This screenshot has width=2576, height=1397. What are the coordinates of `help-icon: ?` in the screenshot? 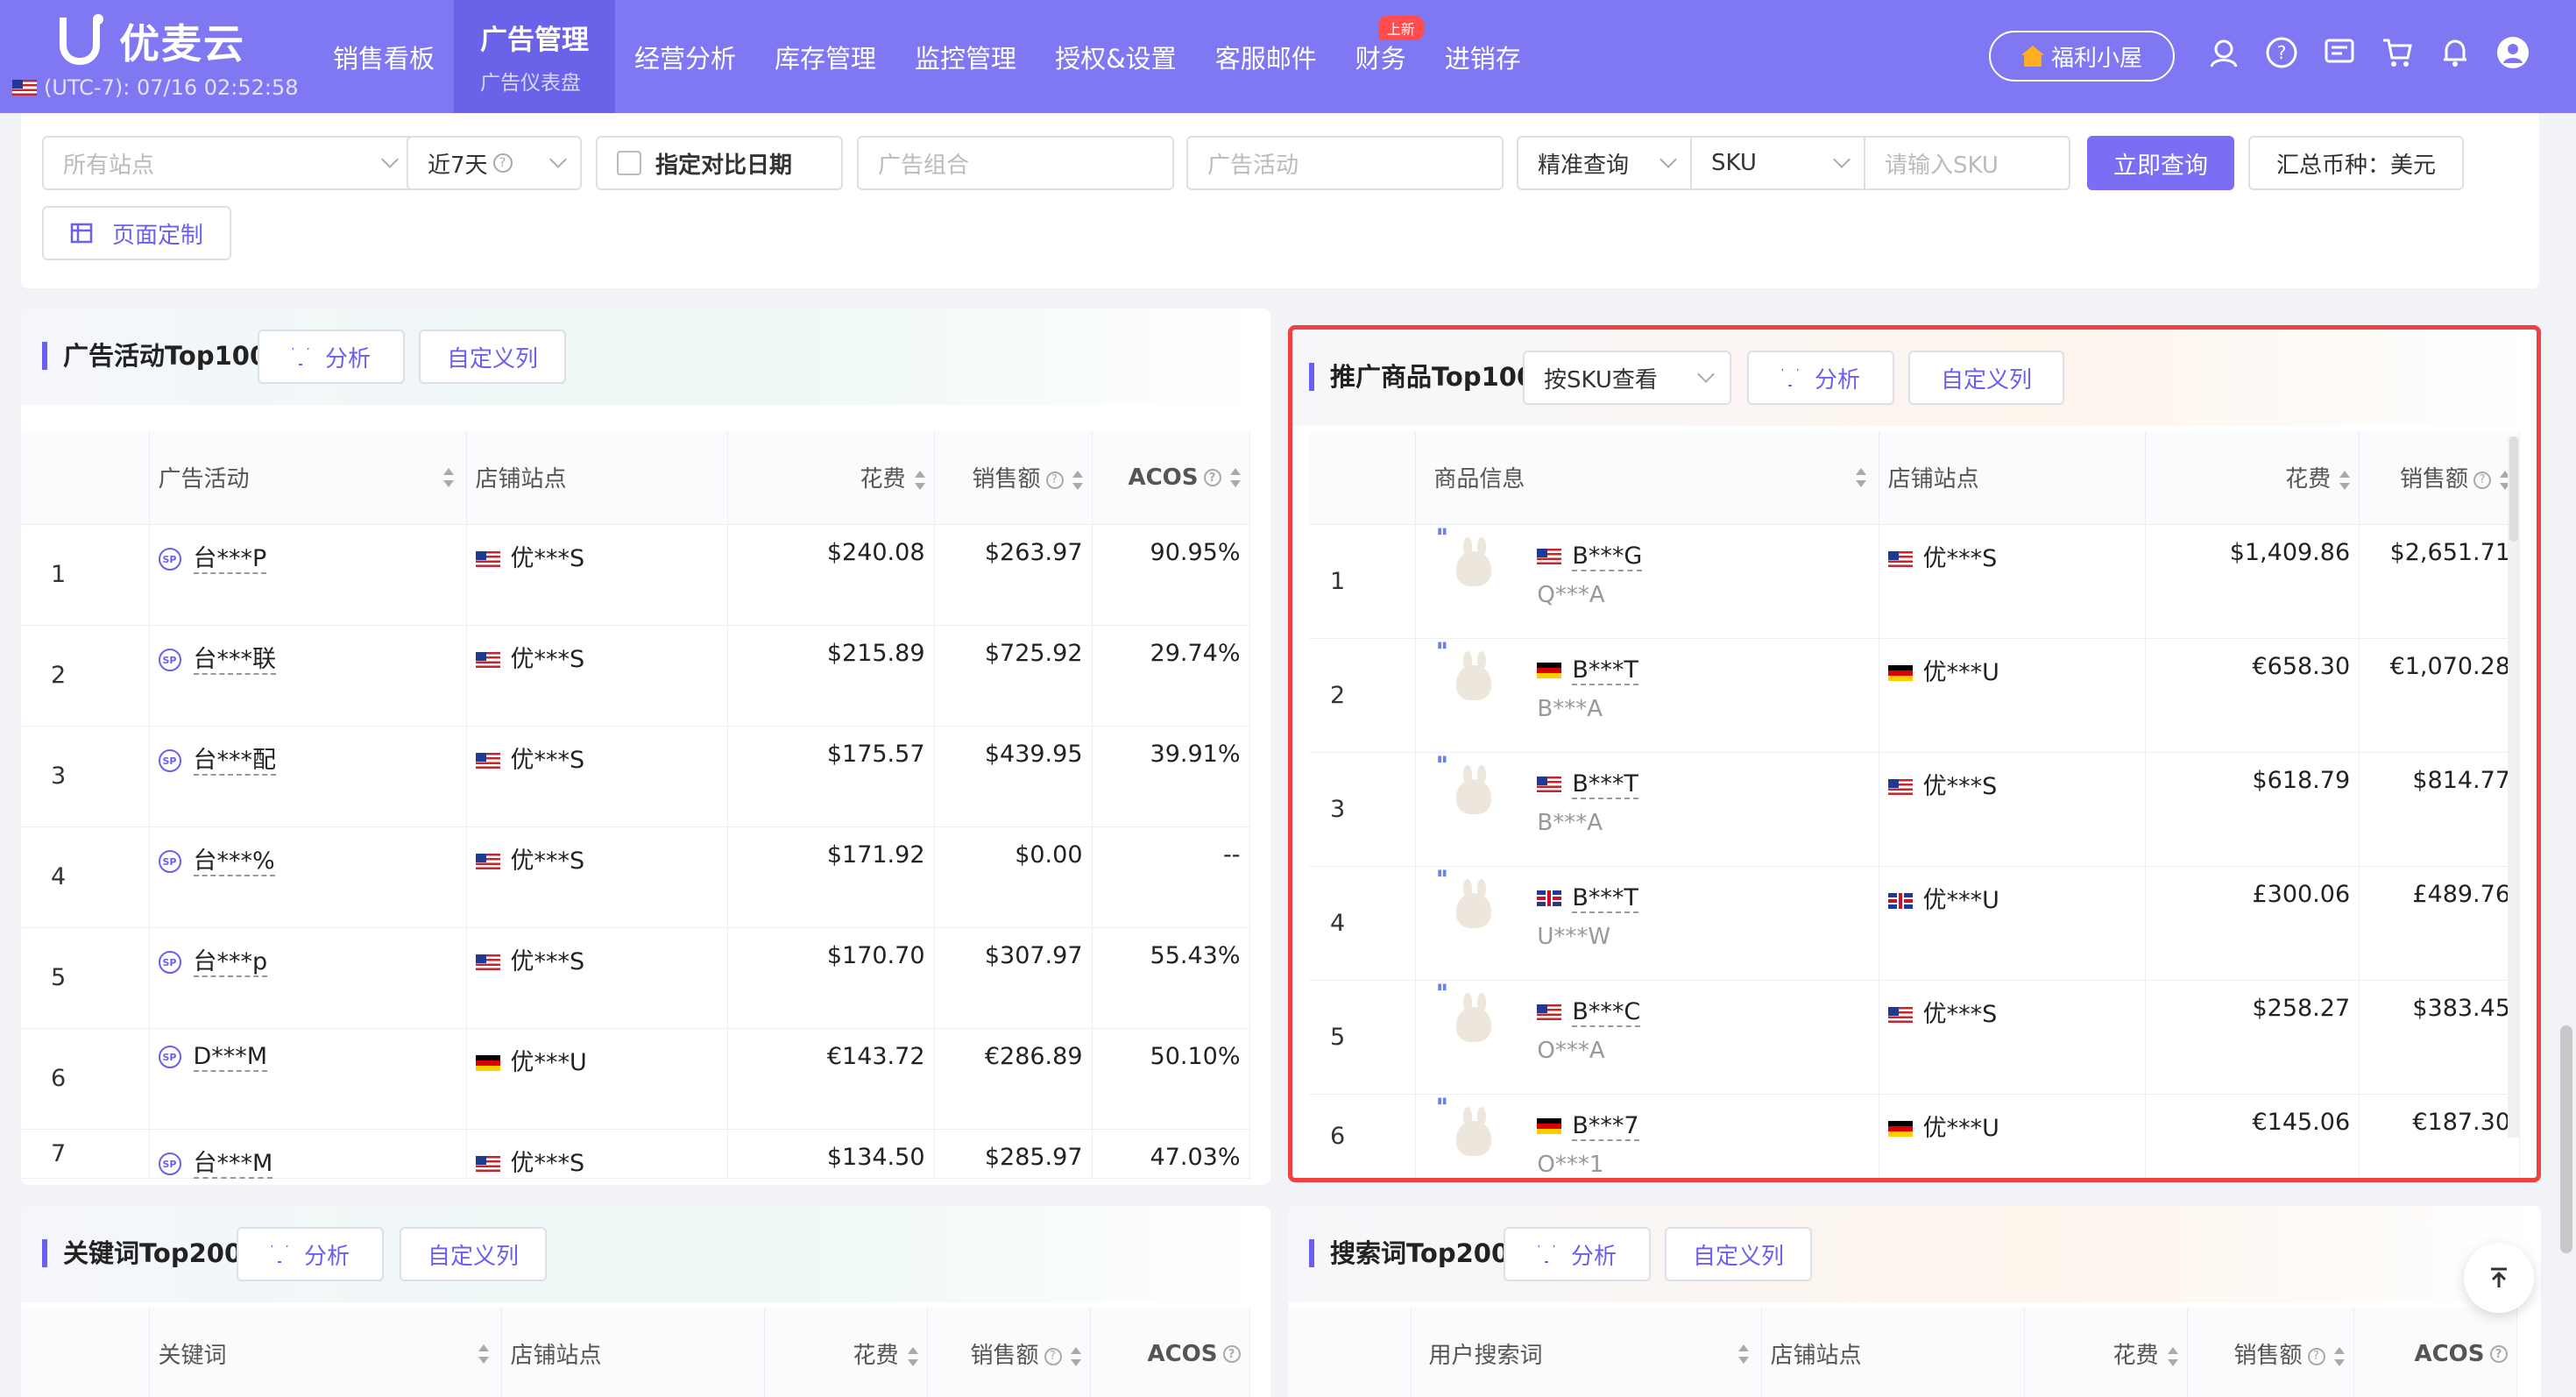 It's located at (2281, 53).